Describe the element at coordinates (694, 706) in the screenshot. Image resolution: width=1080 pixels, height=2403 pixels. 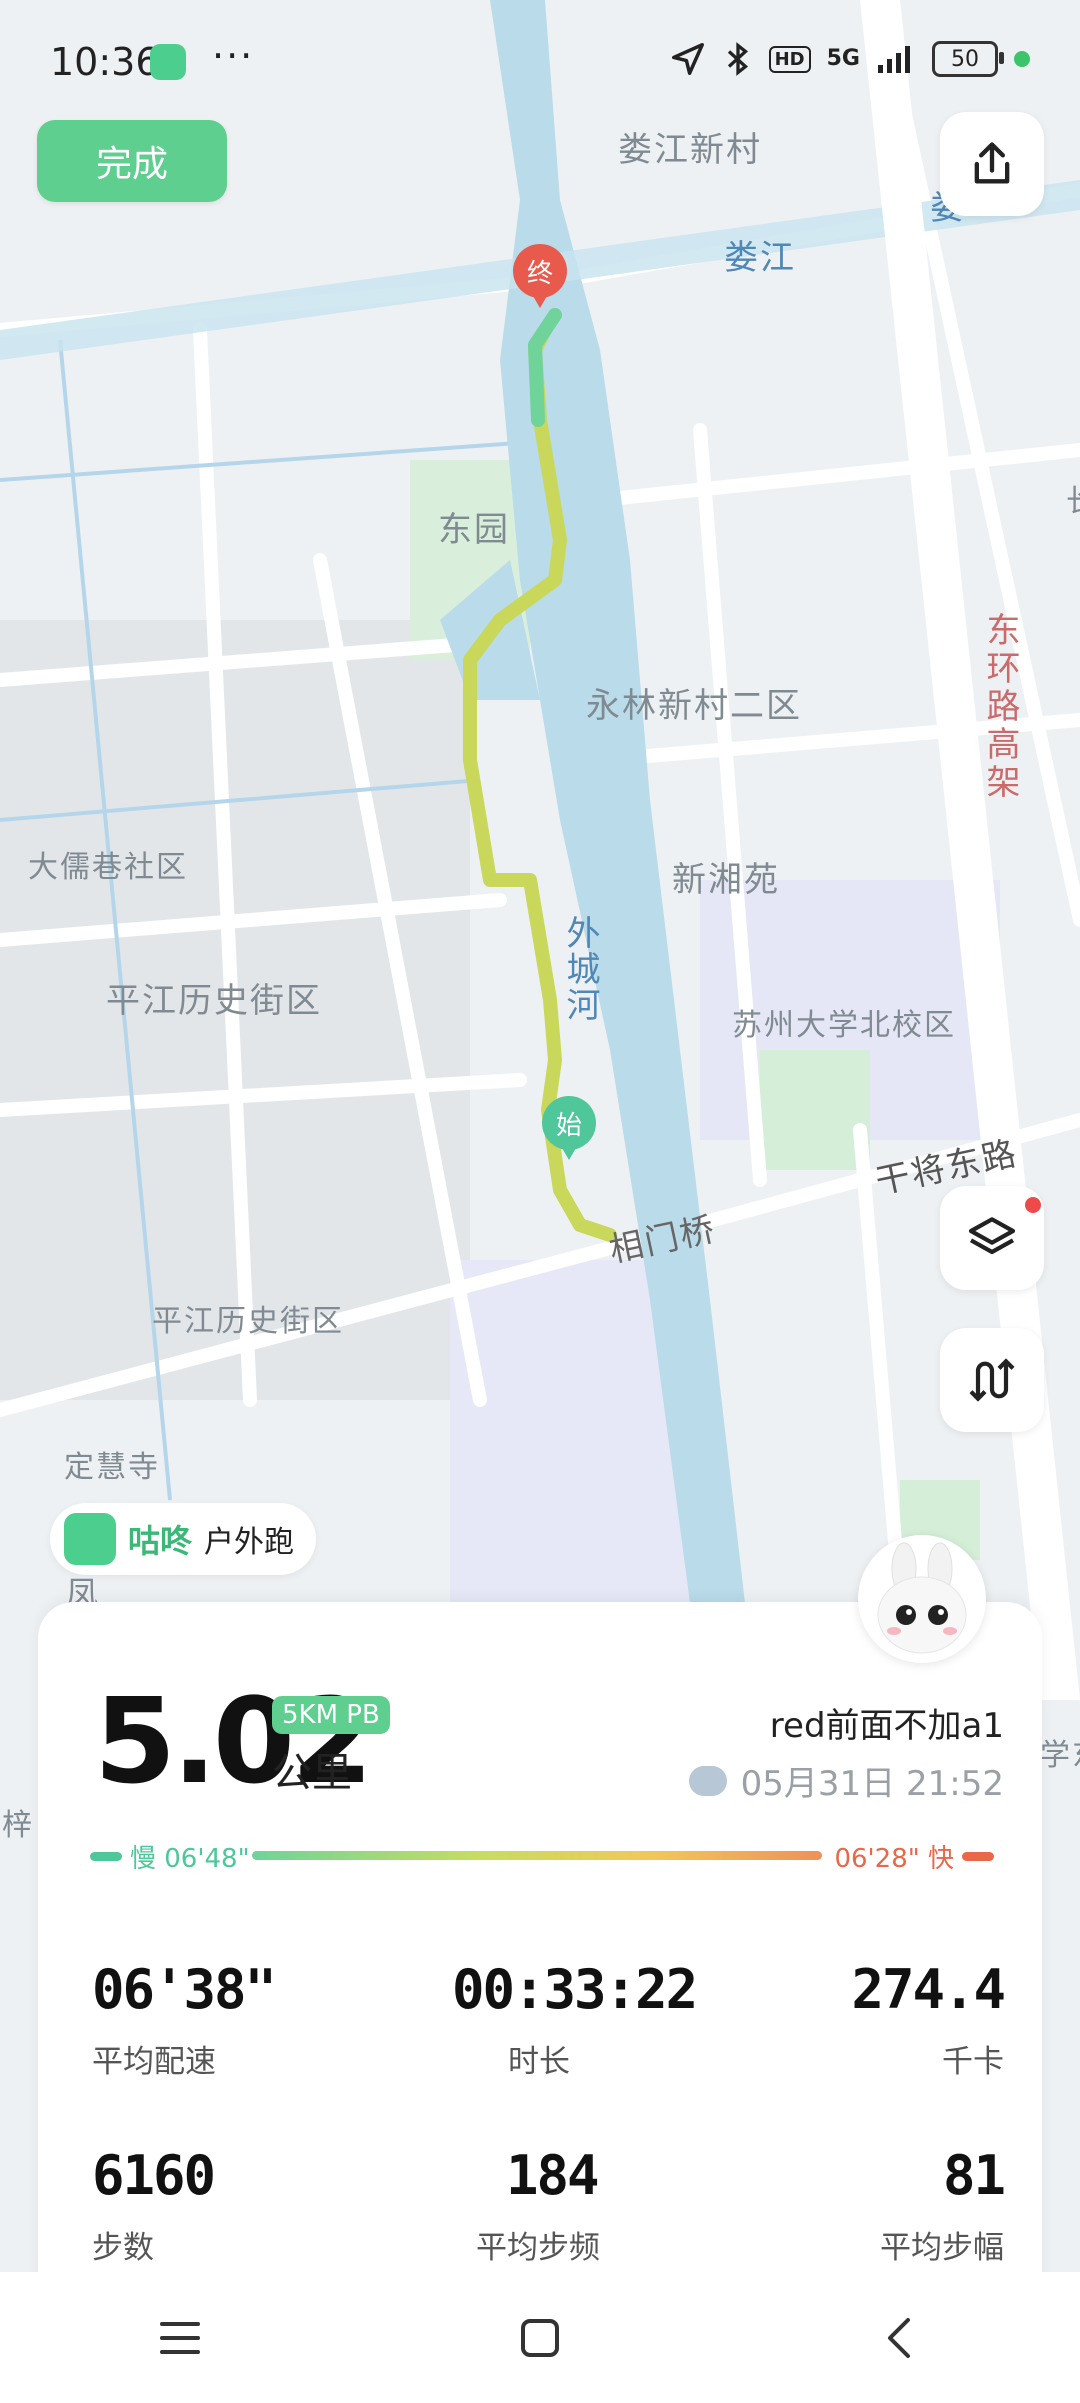
I see `map-label-yonglin: 永林新村二区` at that location.